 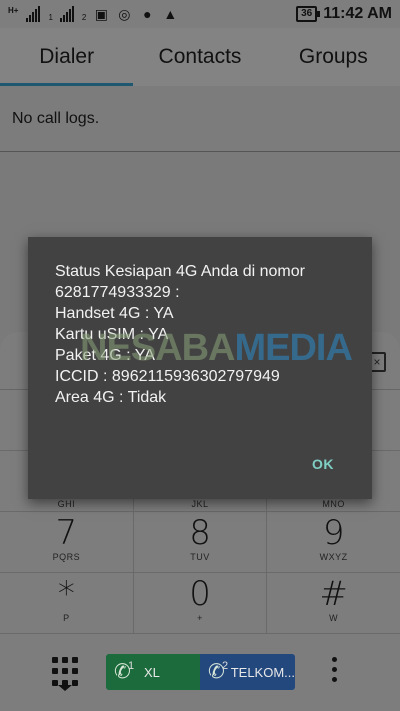 I want to click on key-9: 9 WXYZ, so click(x=333, y=542).